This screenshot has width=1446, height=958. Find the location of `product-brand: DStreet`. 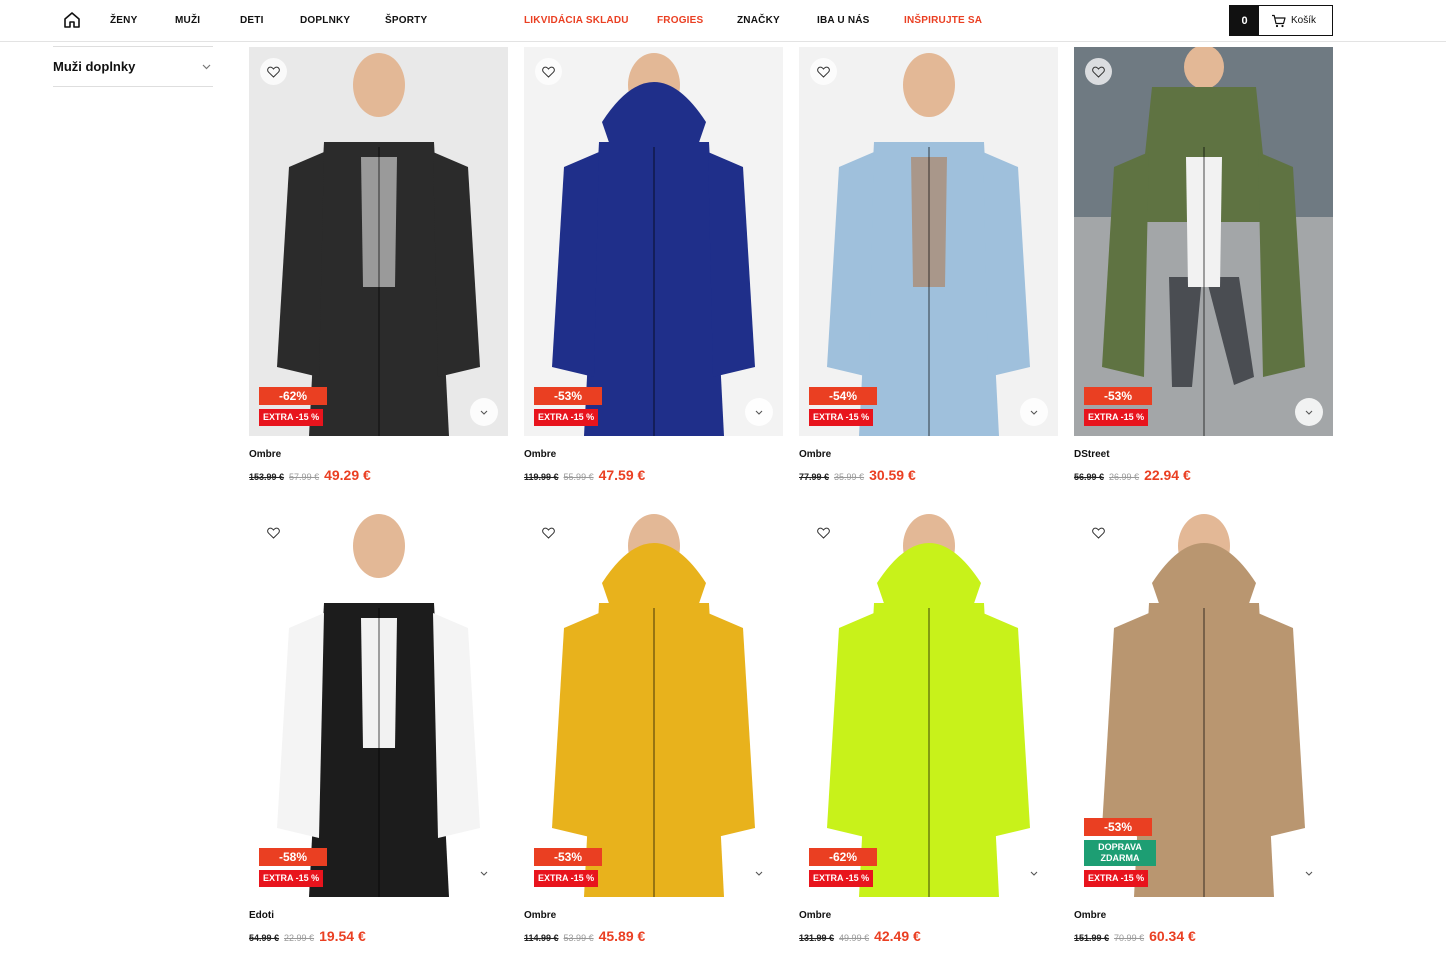

product-brand: DStreet is located at coordinates (1092, 454).